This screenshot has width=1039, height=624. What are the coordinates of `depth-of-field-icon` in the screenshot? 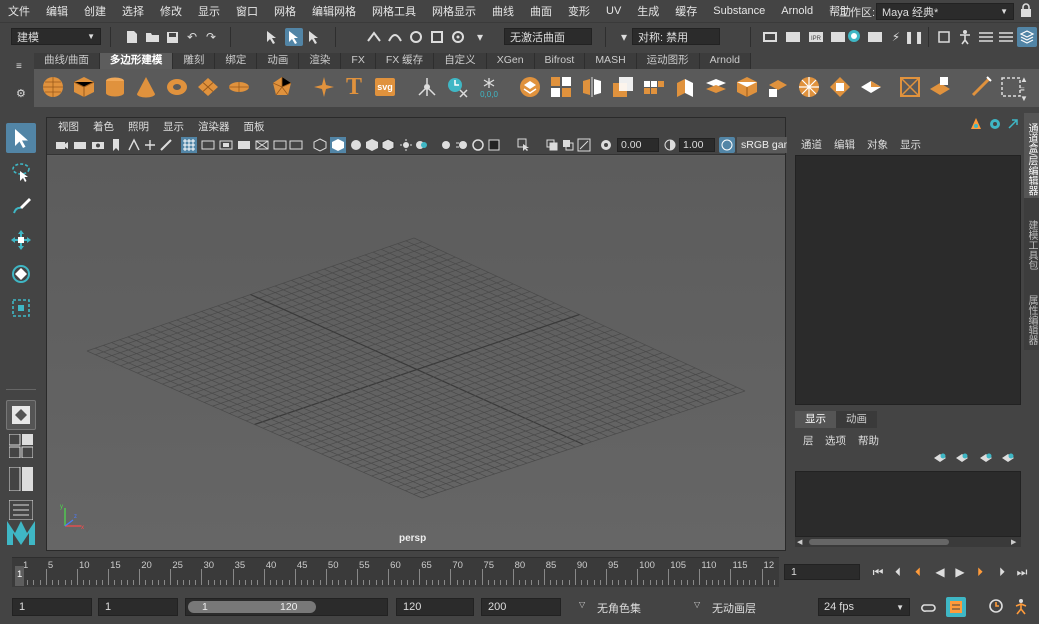 It's located at (494, 145).